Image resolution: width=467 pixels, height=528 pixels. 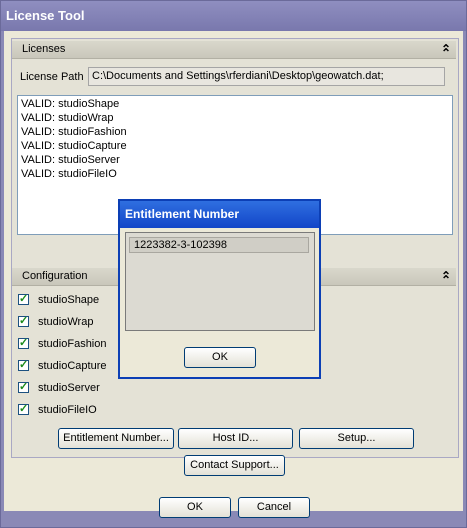 What do you see at coordinates (234, 50) in the screenshot?
I see `licenses-section-header: Licenses ⌃ ⌃` at bounding box center [234, 50].